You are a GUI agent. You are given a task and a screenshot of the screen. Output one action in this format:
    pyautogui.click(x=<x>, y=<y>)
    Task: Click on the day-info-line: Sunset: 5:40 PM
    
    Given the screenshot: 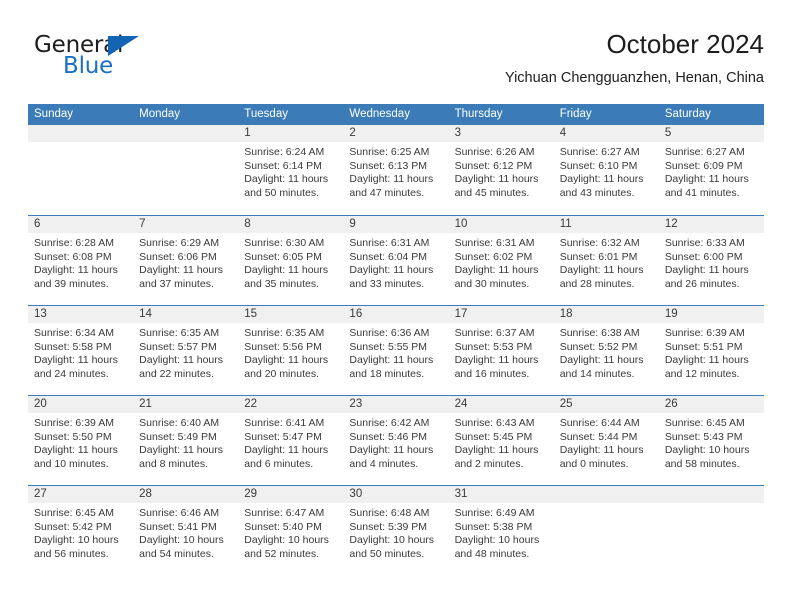 What is the action you would take?
    pyautogui.click(x=283, y=526)
    